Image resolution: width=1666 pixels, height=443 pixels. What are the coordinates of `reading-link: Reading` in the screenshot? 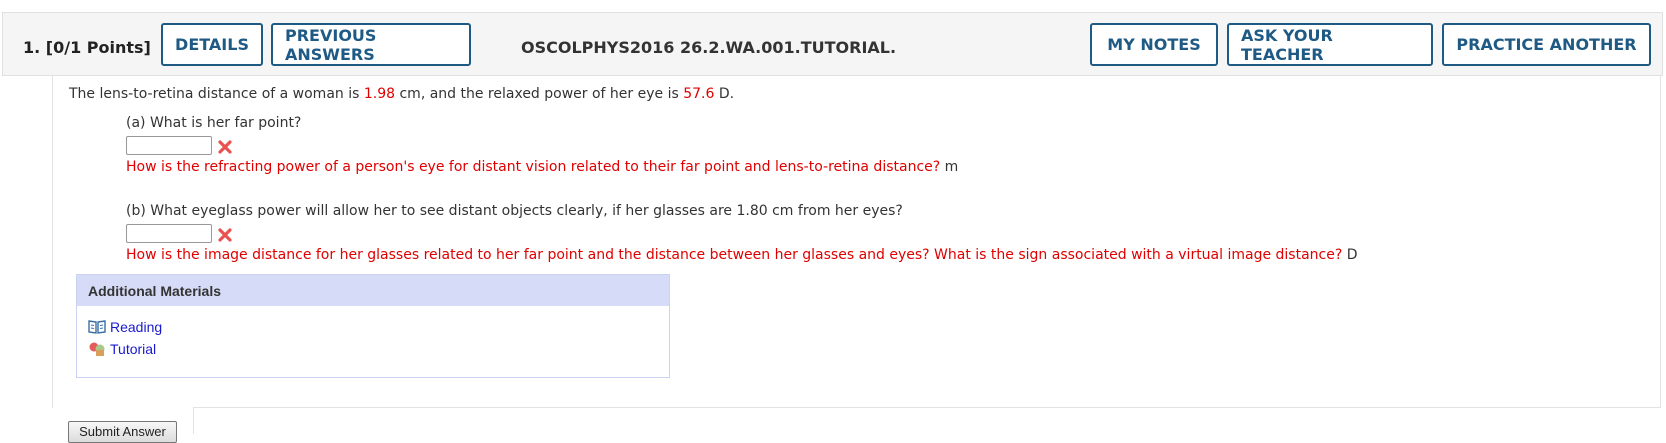 It's located at (125, 327).